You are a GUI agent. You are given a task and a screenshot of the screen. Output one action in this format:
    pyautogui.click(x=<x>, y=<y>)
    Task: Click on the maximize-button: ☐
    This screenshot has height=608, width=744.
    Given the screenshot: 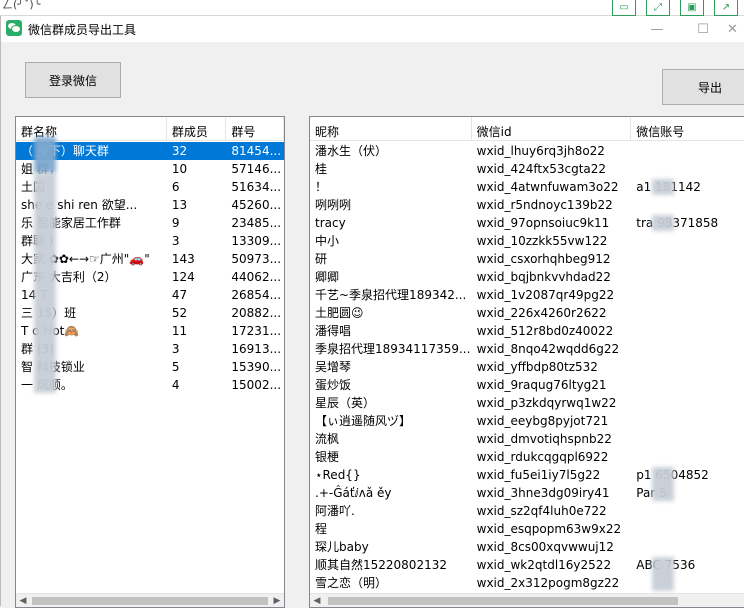 What is the action you would take?
    pyautogui.click(x=703, y=29)
    